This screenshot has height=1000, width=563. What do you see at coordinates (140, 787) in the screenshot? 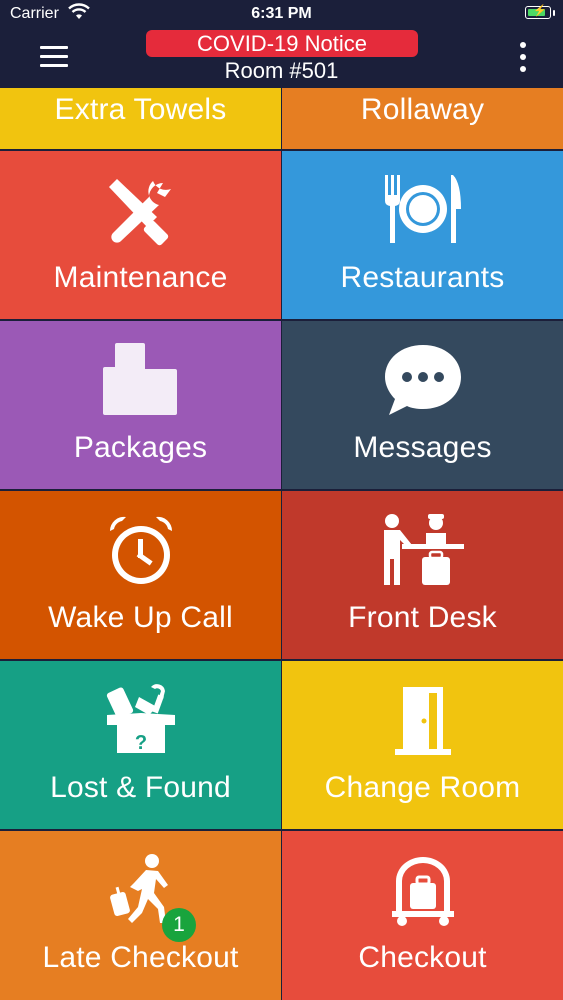
I see `tile-label: Lost & Found` at bounding box center [140, 787].